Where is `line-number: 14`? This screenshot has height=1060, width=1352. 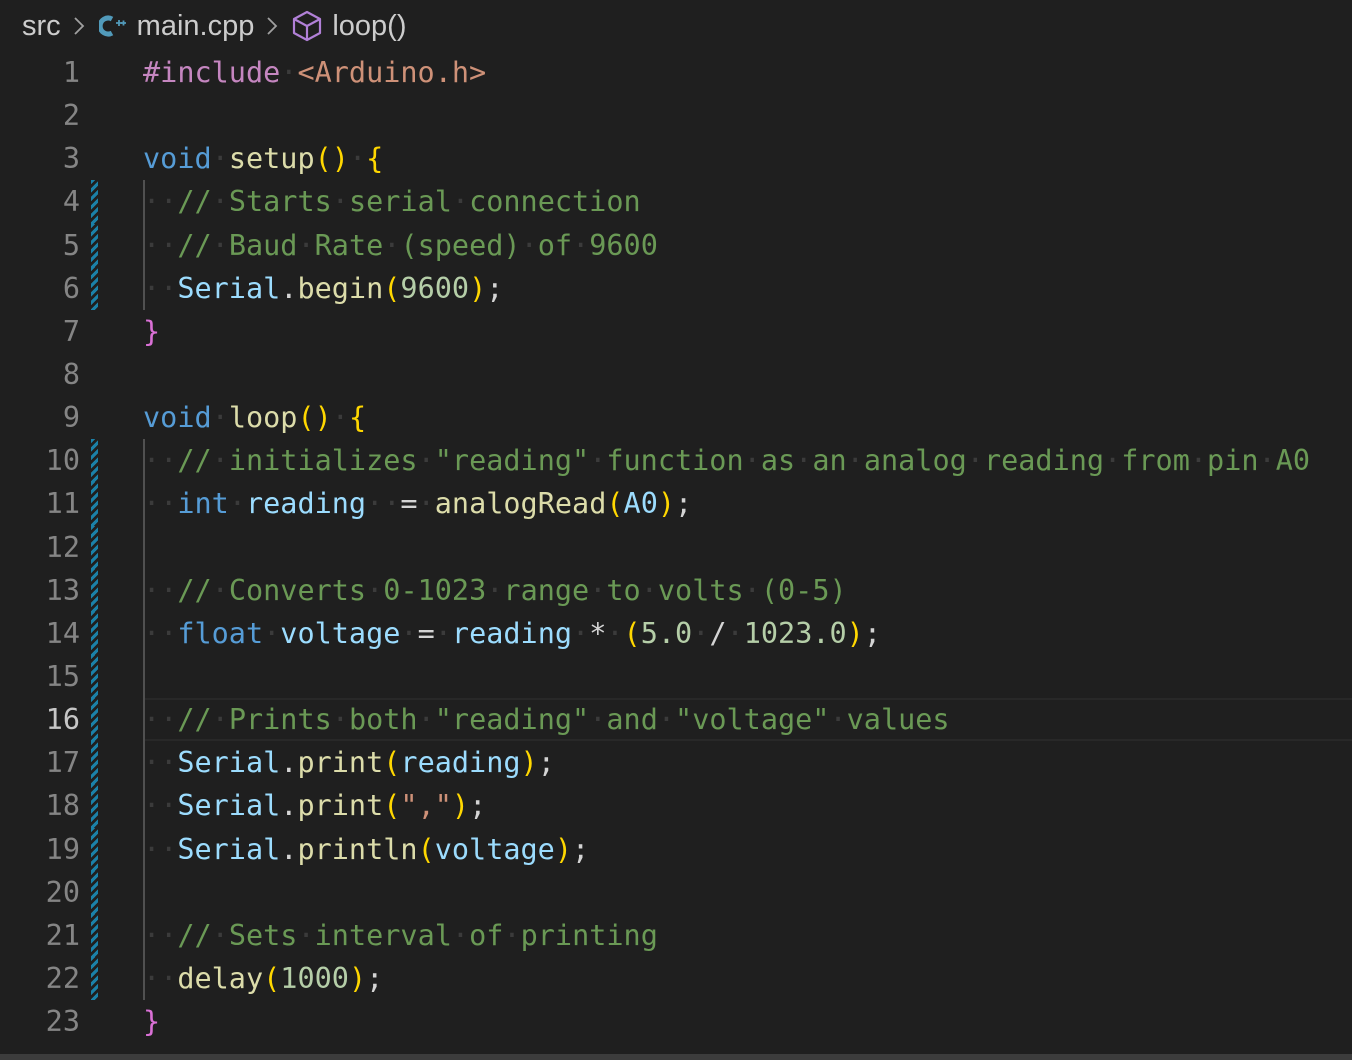 line-number: 14 is located at coordinates (62, 633).